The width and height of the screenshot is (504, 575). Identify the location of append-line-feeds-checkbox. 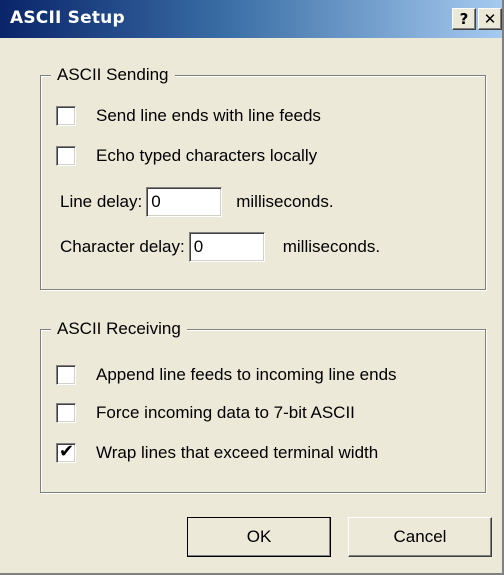
(66, 375).